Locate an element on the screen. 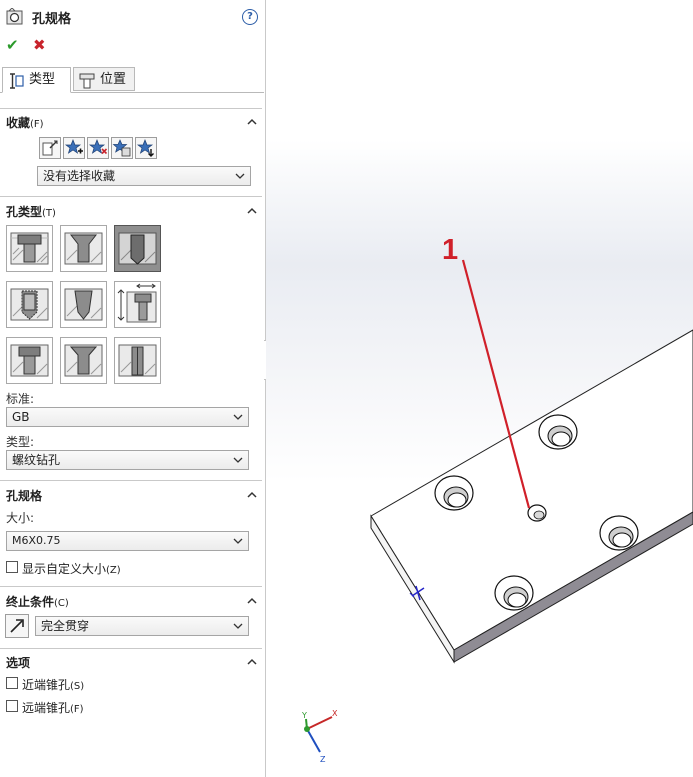  simple-hole-icon is located at coordinates (137, 248).